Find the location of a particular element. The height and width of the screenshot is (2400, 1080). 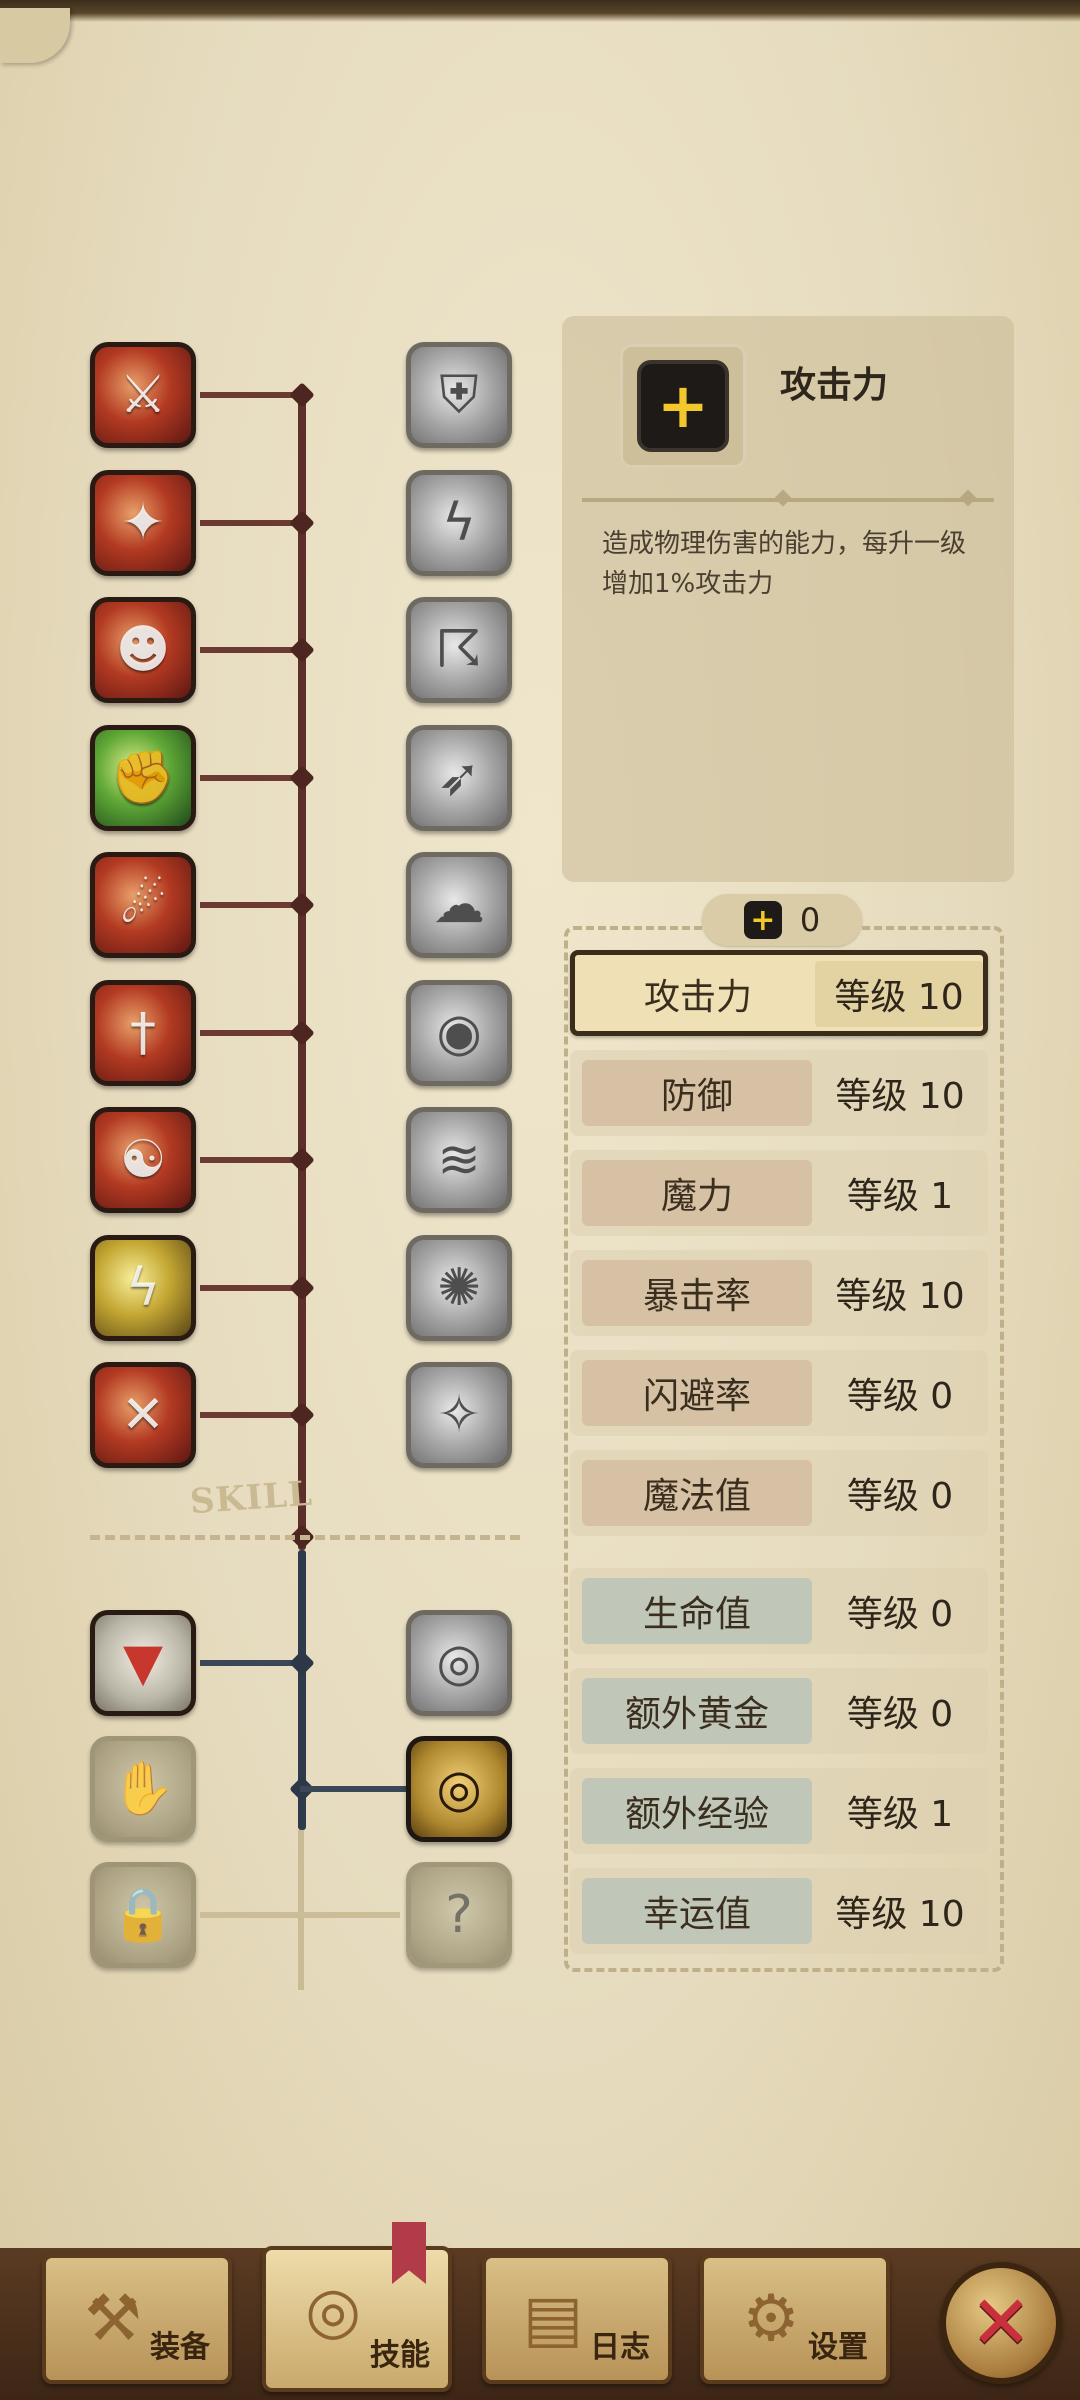

skill-slot-lower-left: 🔒 is located at coordinates (143, 1915).